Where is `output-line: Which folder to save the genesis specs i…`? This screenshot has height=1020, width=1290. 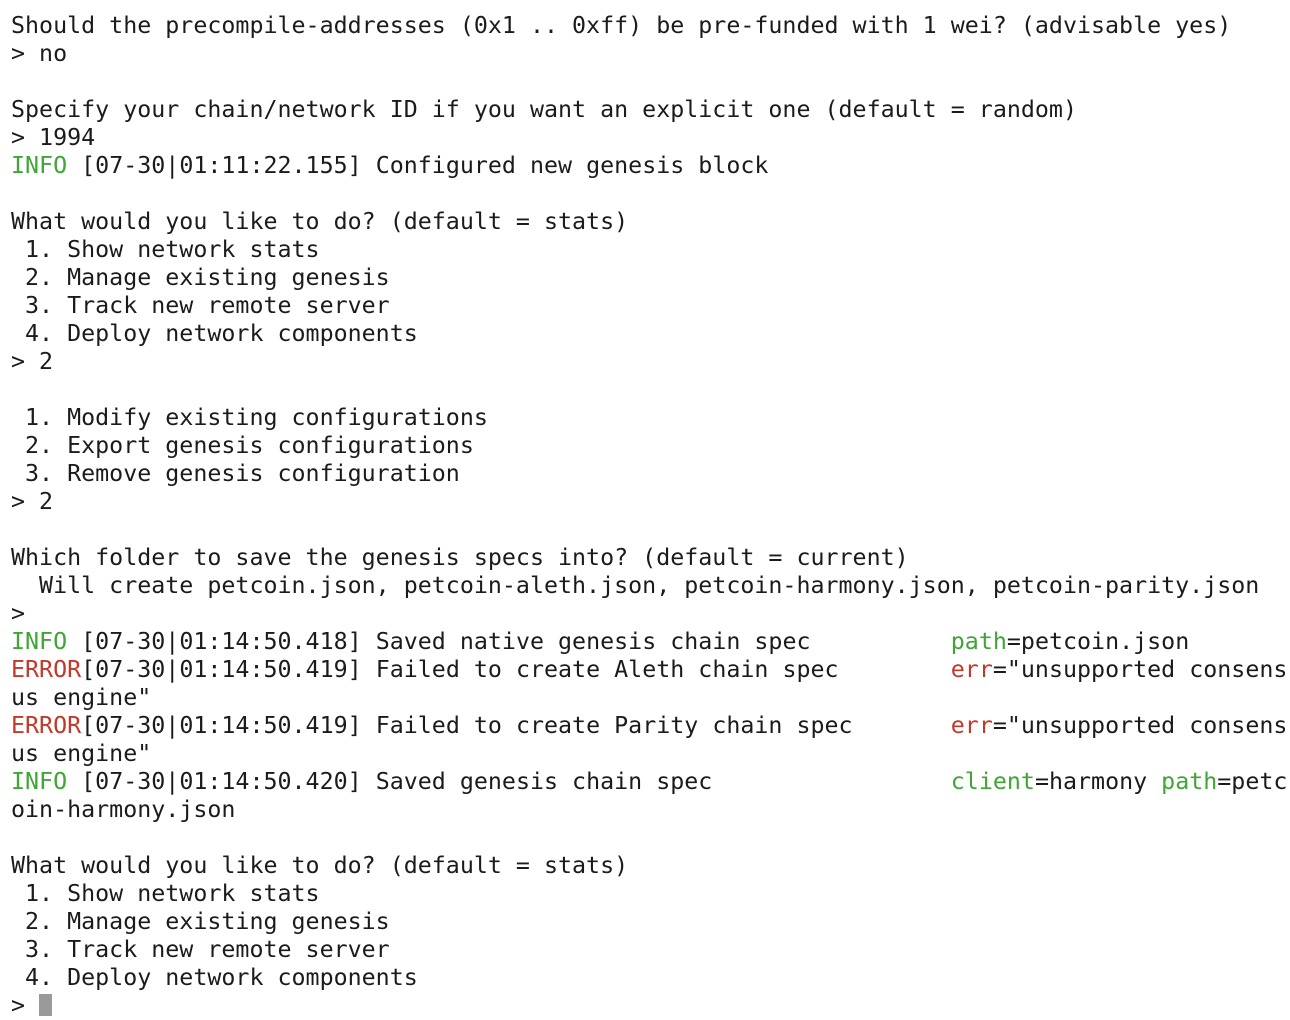
output-line: Which folder to save the genesis specs i… is located at coordinates (649, 558).